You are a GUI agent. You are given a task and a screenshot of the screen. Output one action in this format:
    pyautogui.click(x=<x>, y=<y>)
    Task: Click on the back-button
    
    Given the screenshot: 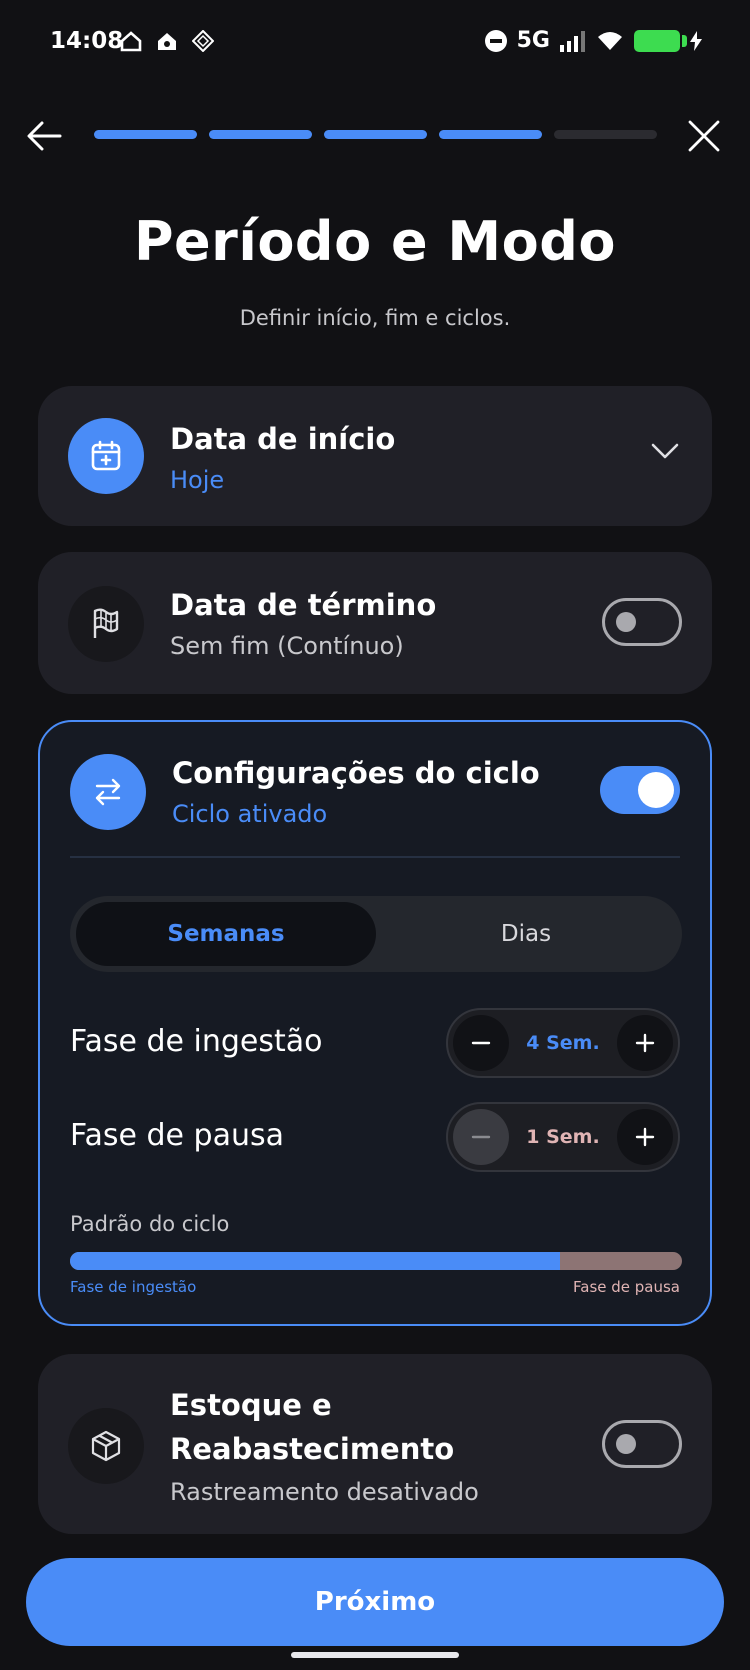 What is the action you would take?
    pyautogui.click(x=44, y=136)
    